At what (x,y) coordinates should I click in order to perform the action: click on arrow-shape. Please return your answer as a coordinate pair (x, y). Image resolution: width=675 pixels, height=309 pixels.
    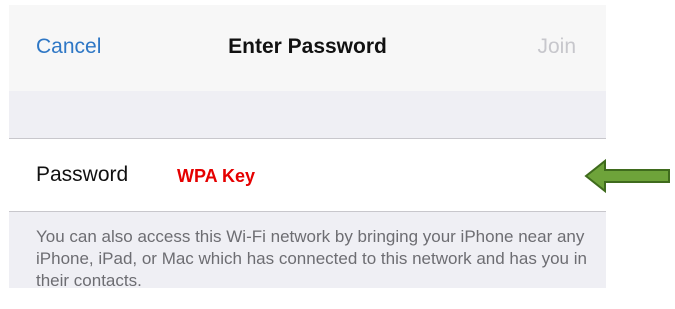
    Looking at the image, I should click on (627, 176).